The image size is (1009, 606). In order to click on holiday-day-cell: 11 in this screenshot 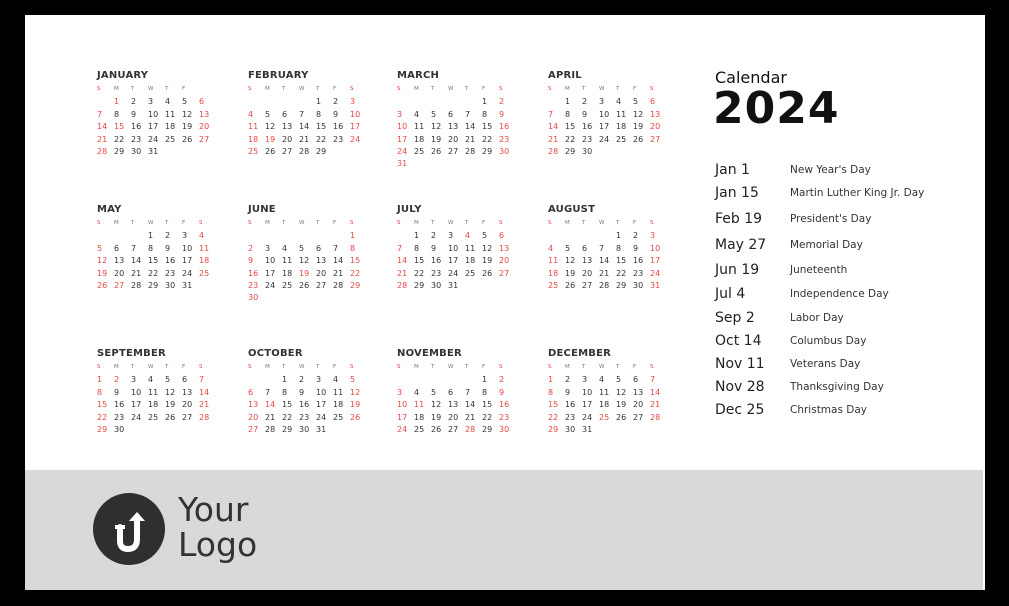, I will do `click(419, 405)`.